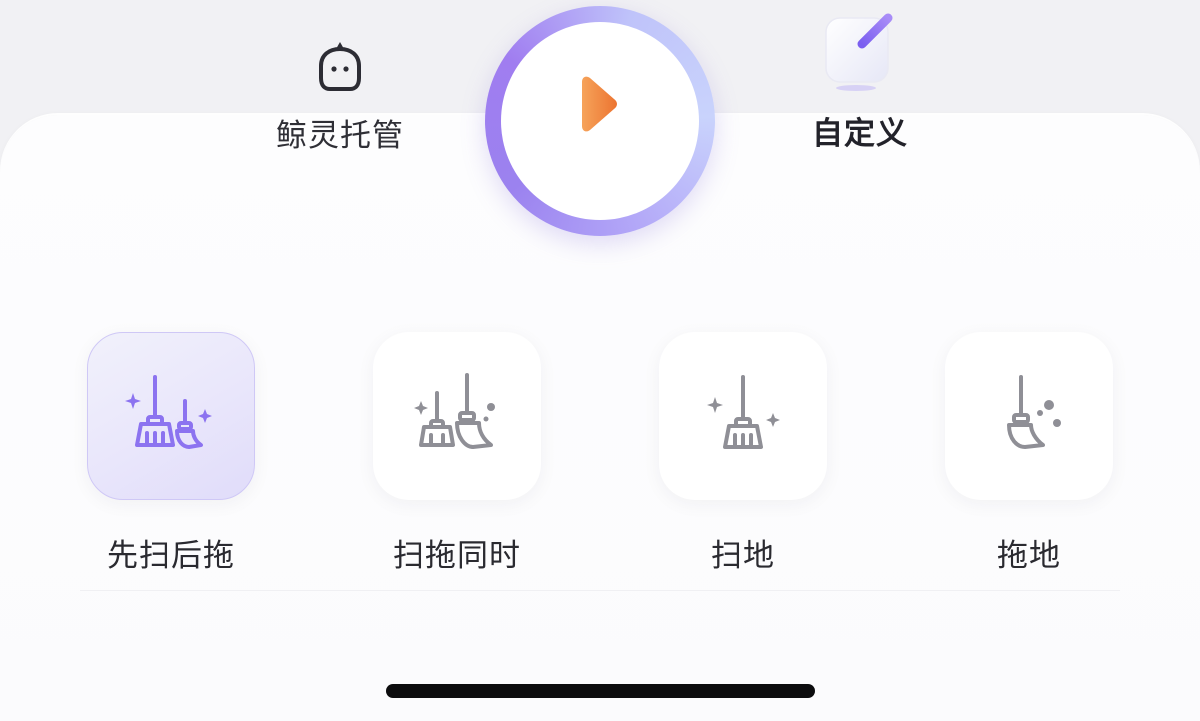  I want to click on option-sweep-then-mop: 先扫后拖, so click(171, 453).